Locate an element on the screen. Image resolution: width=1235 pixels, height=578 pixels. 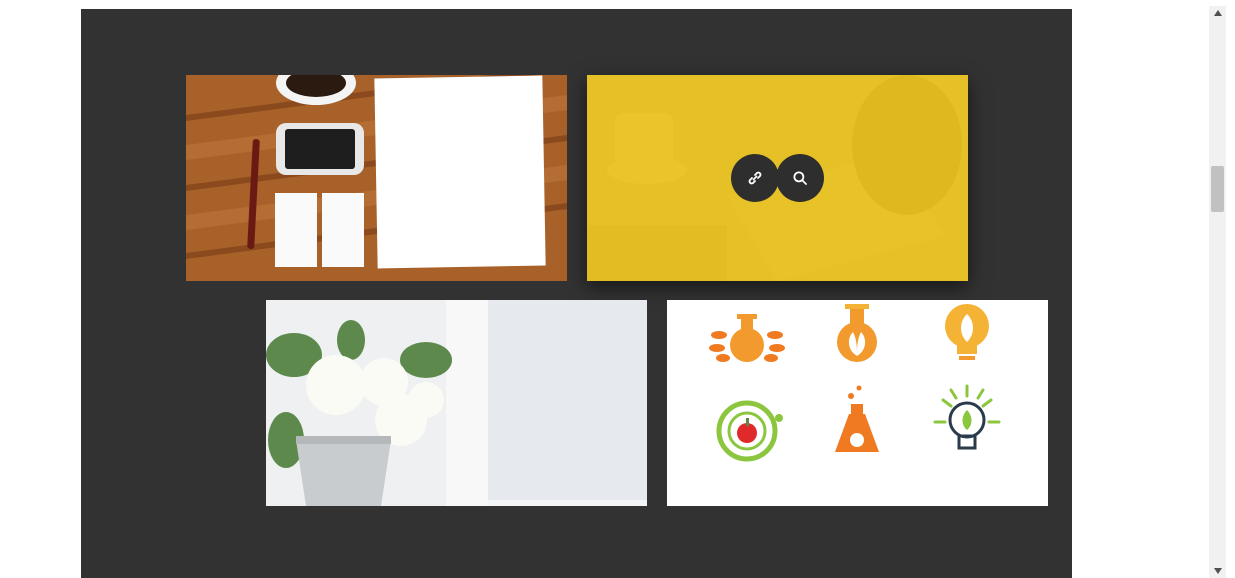
link-icon is located at coordinates (755, 178).